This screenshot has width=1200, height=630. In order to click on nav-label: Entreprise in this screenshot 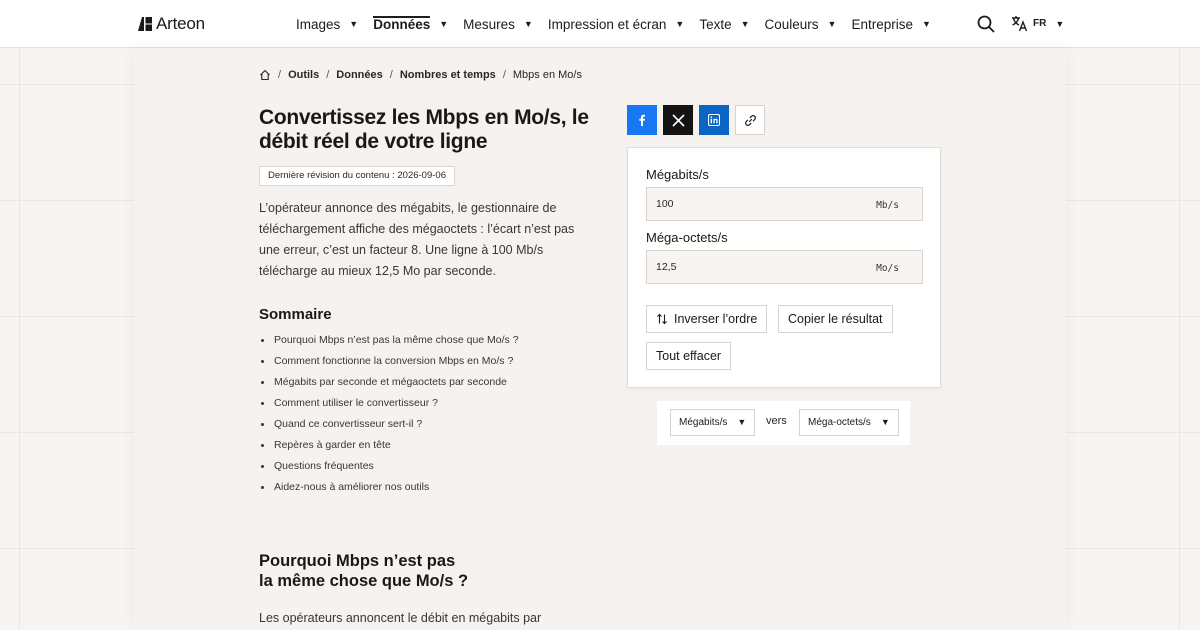, I will do `click(882, 24)`.